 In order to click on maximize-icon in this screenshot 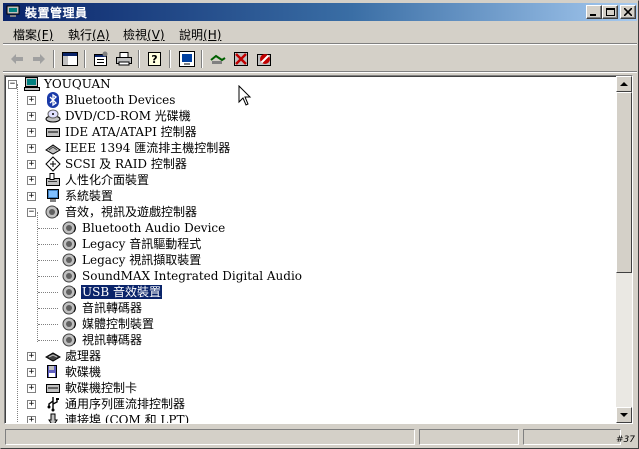, I will do `click(610, 11)`.